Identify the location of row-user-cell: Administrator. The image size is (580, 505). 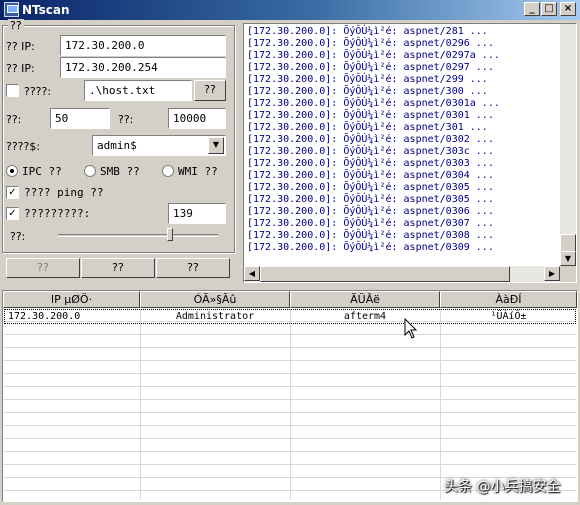
(215, 316).